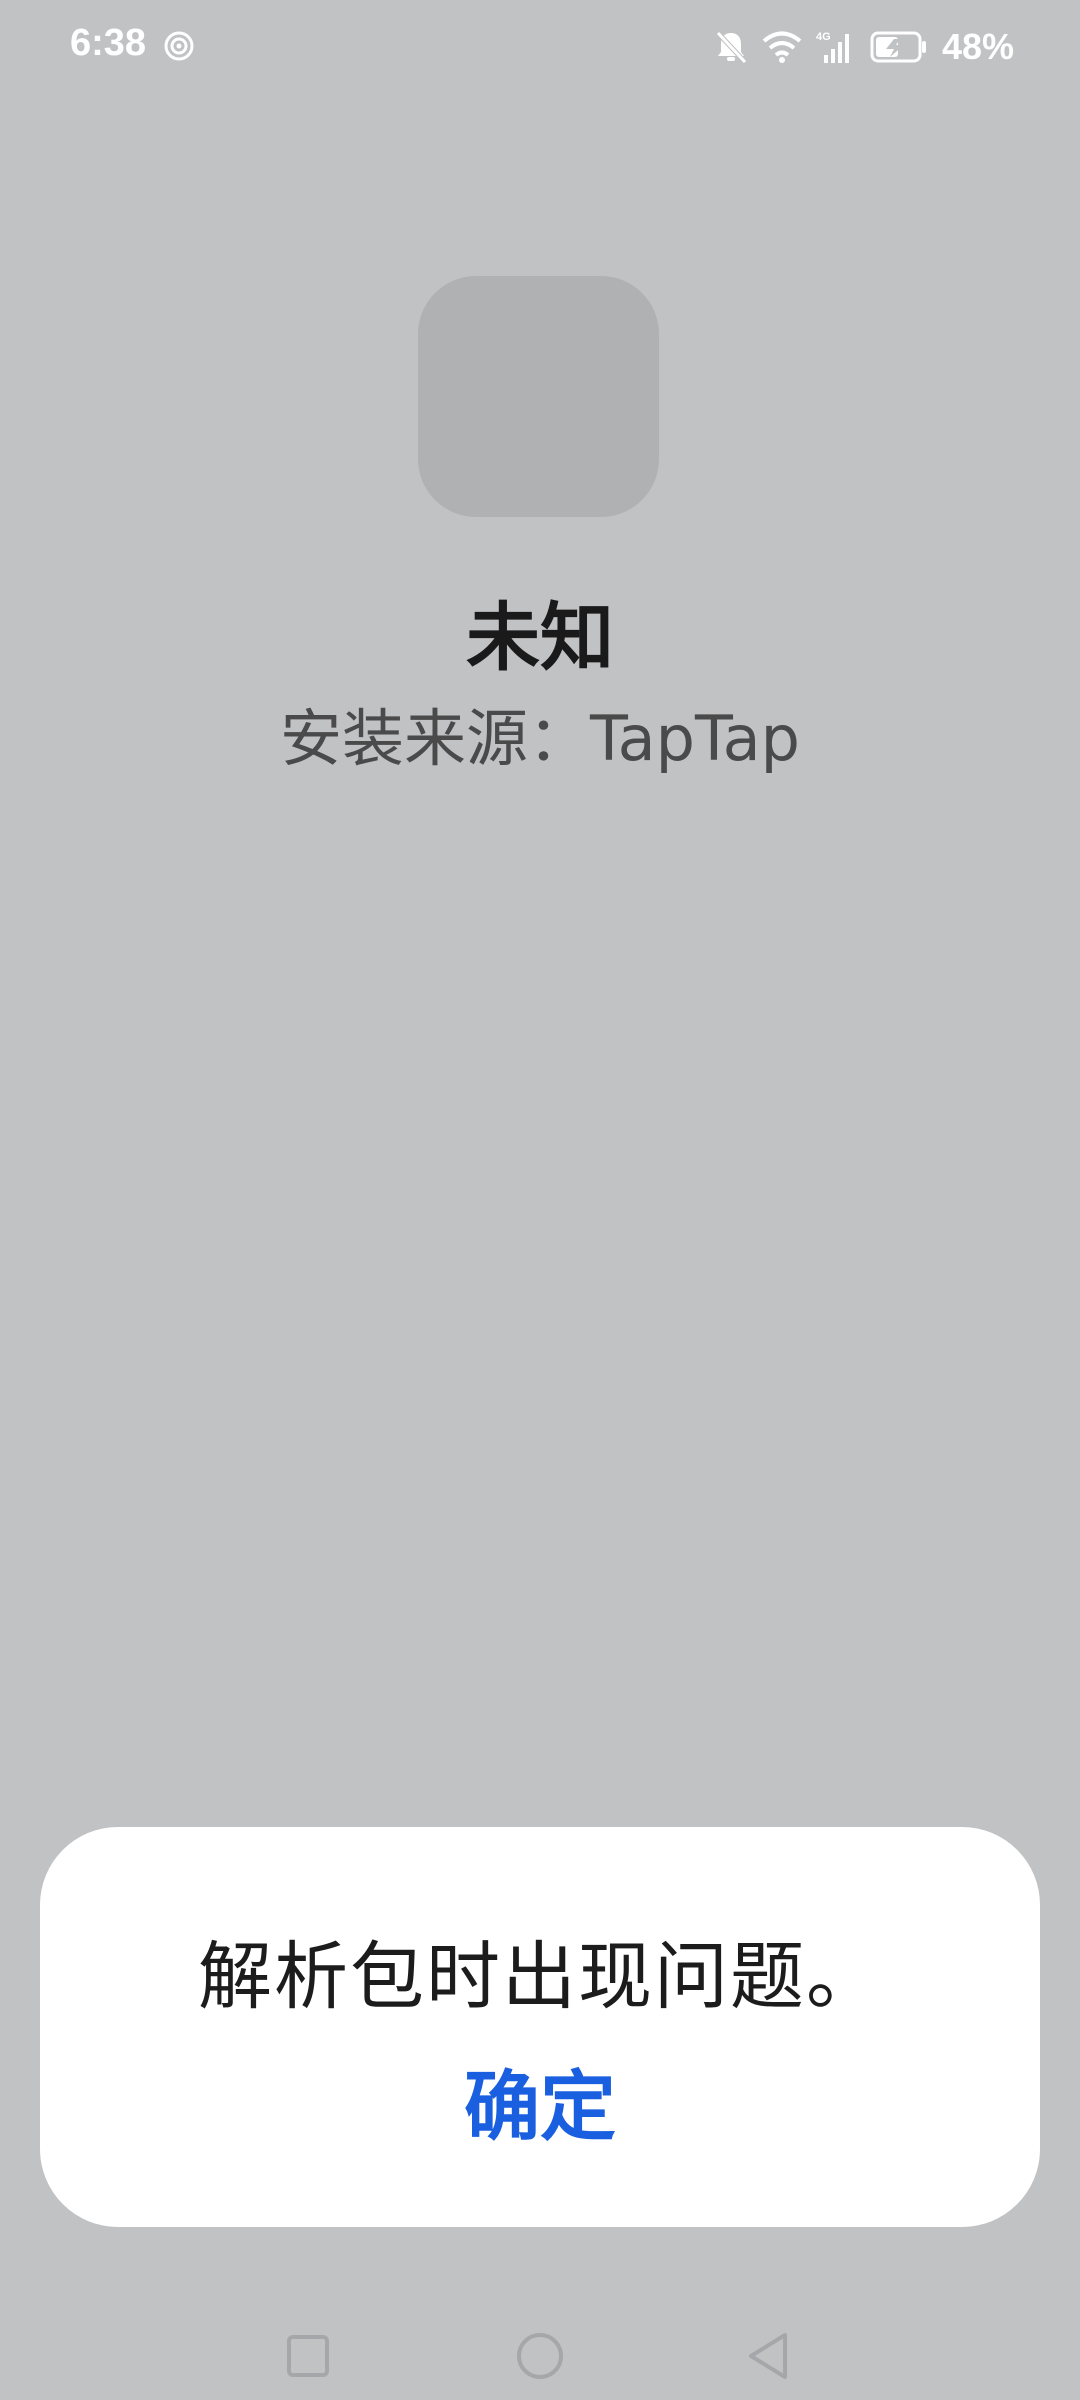 The width and height of the screenshot is (1080, 2400). I want to click on home-button, so click(540, 2358).